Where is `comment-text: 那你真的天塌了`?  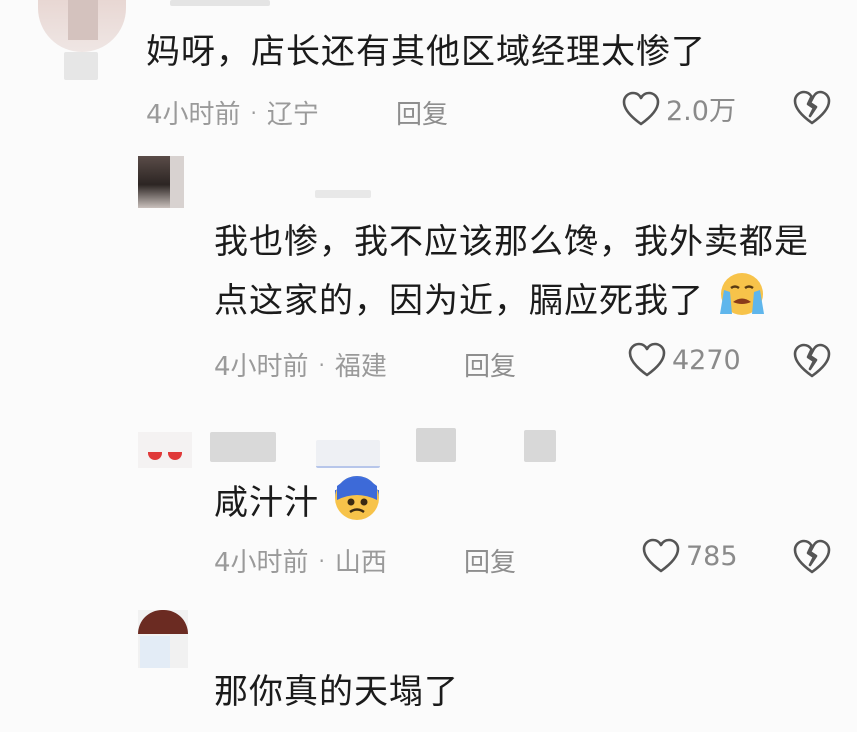
comment-text: 那你真的天塌了 is located at coordinates (336, 692).